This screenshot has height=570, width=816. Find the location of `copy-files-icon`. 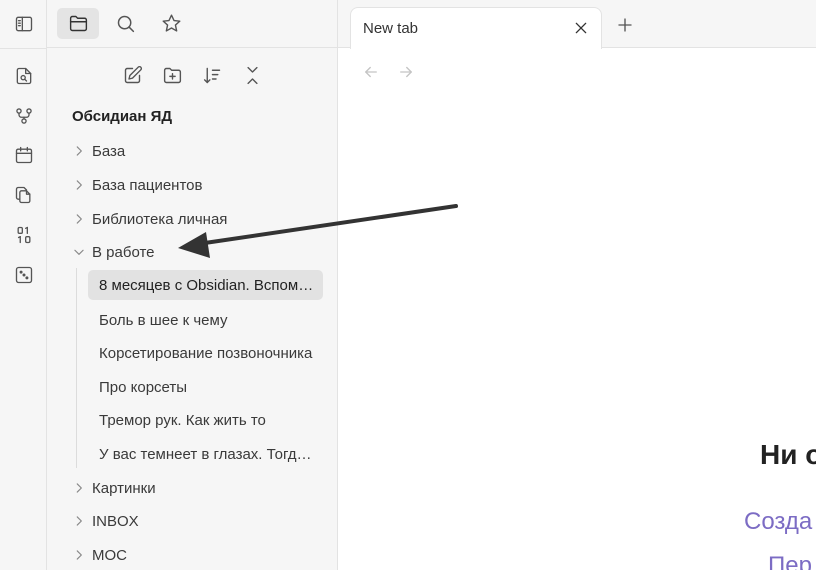

copy-files-icon is located at coordinates (23, 195).